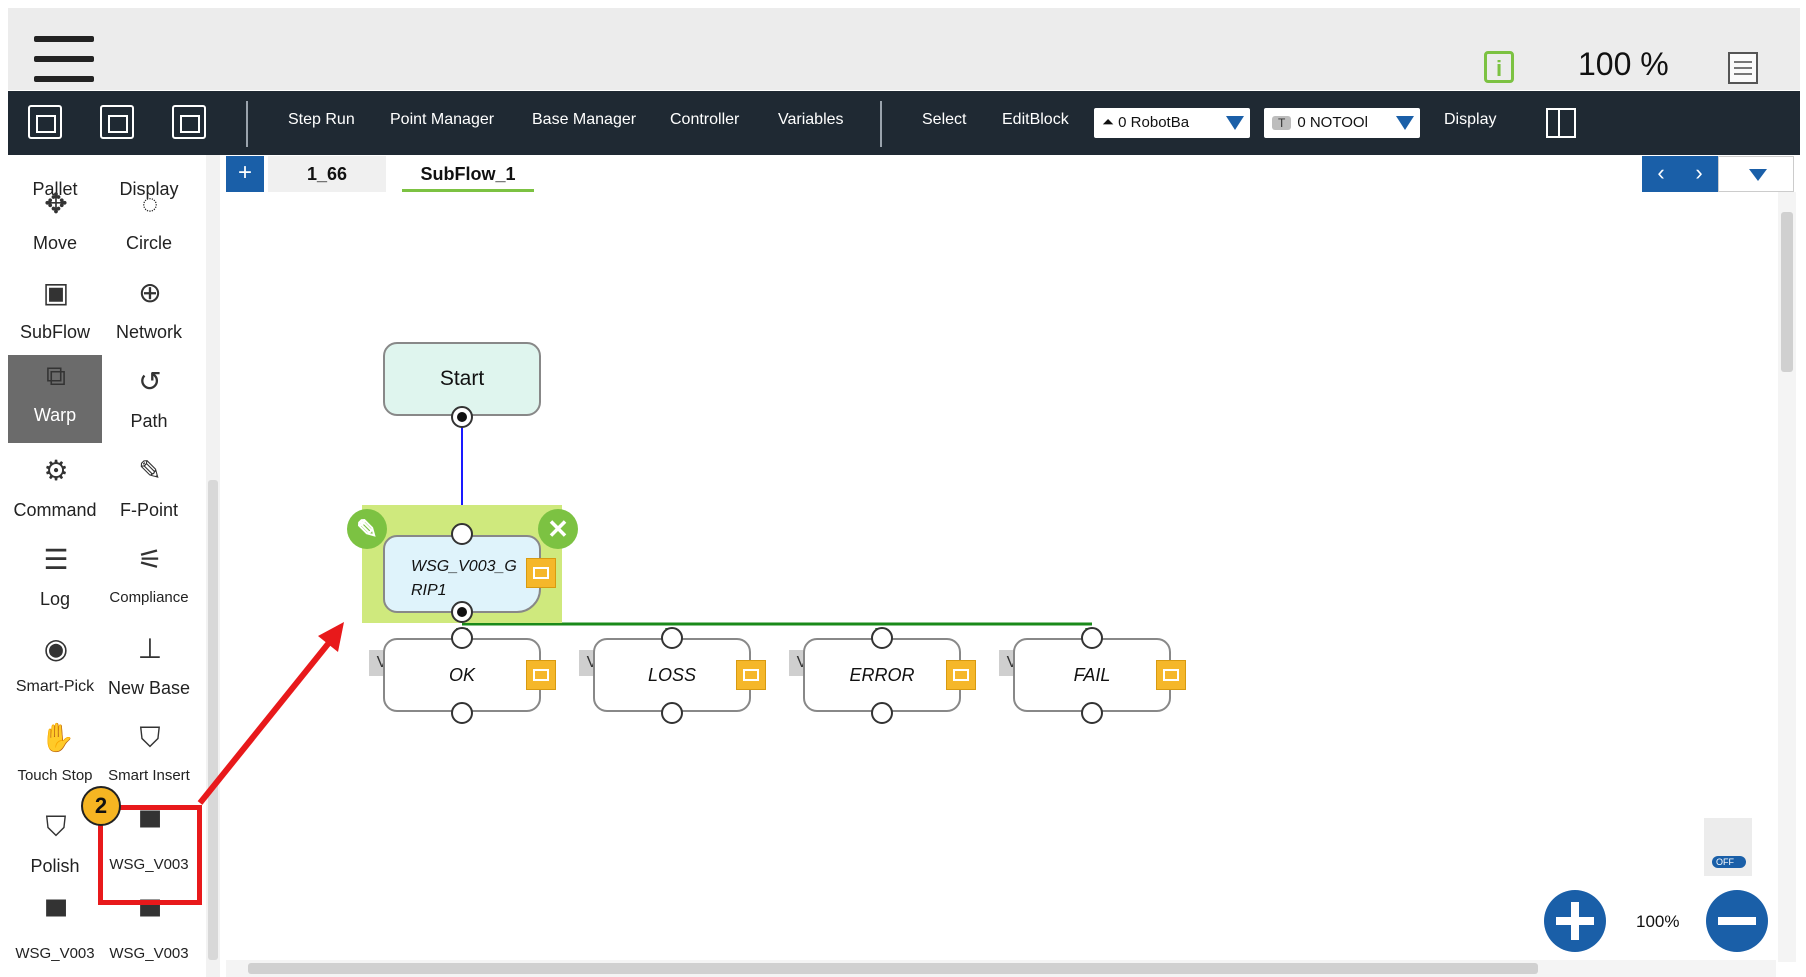  I want to click on output-loss-node: LOSS, so click(672, 675).